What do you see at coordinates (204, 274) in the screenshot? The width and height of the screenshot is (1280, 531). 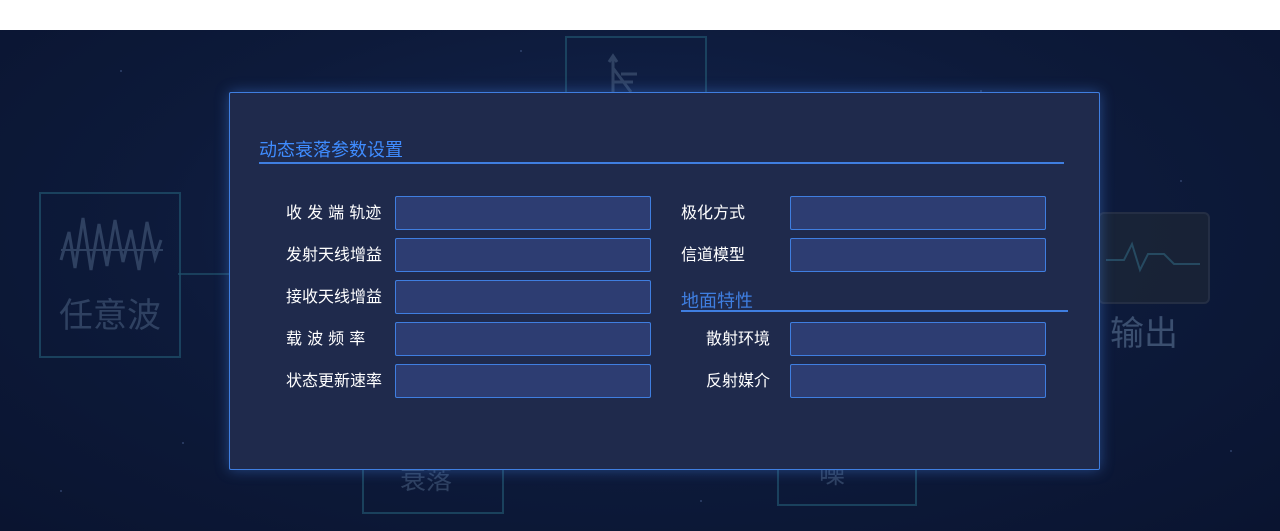 I see `connector-line` at bounding box center [204, 274].